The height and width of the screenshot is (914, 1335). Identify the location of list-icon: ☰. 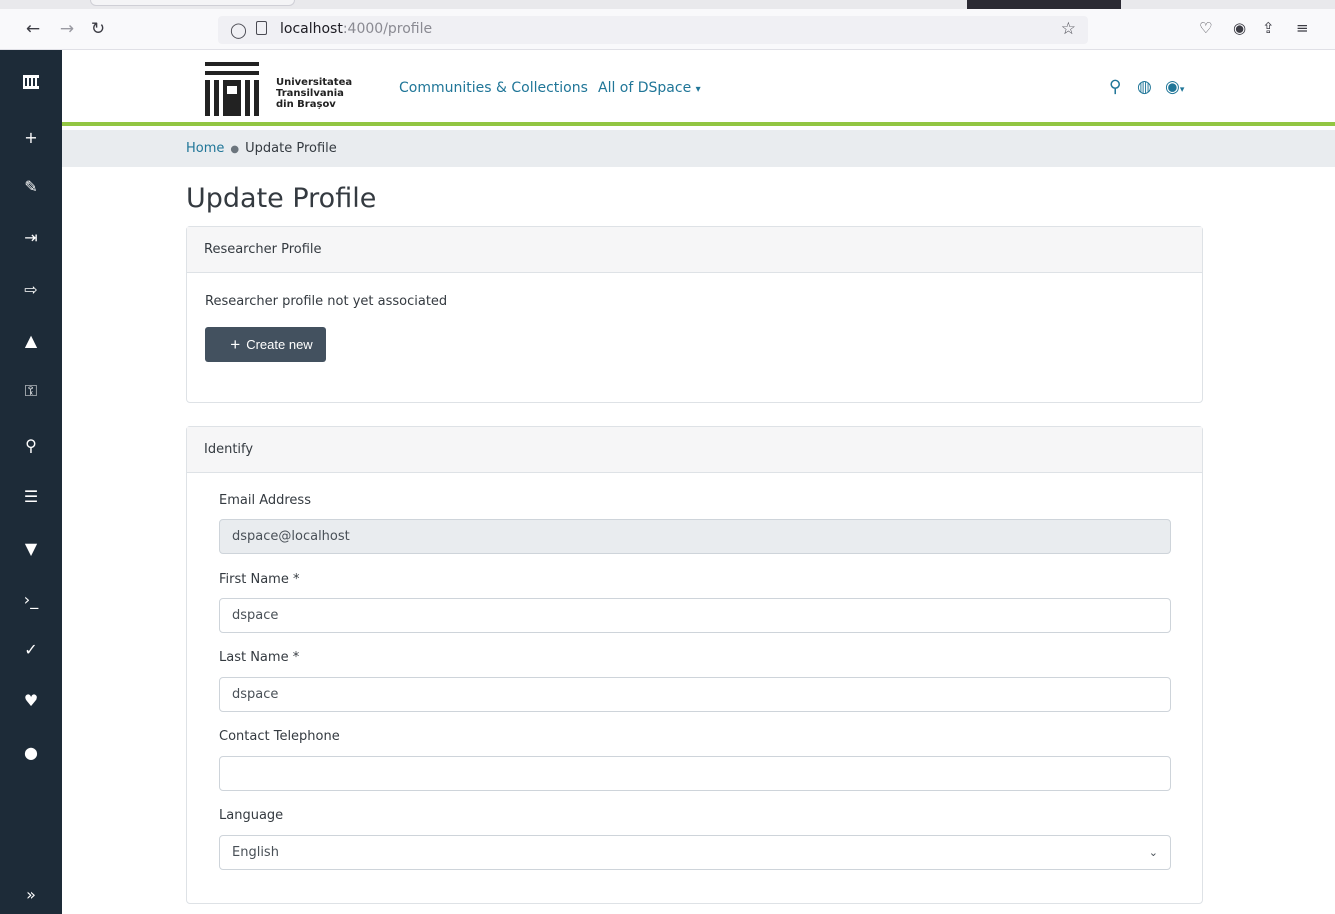
(31, 497).